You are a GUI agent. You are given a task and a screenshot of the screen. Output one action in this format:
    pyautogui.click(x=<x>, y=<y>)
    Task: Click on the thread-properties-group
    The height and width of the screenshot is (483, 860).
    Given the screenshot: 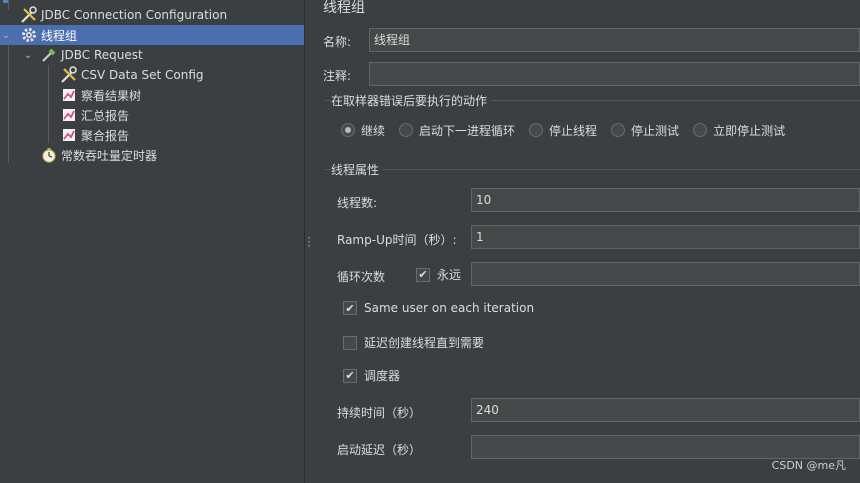 What is the action you would take?
    pyautogui.click(x=592, y=169)
    